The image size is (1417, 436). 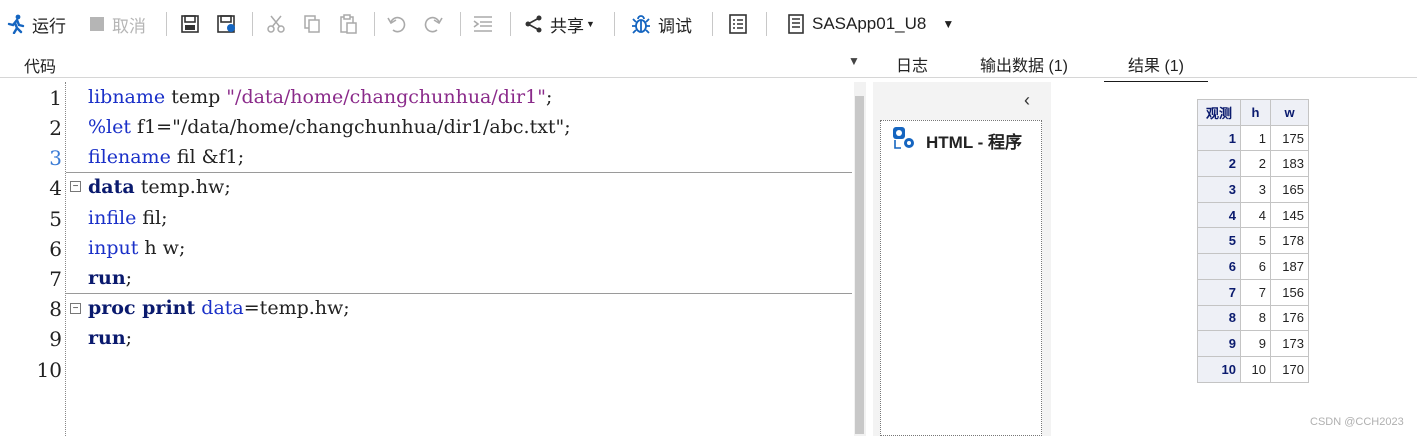 I want to click on table-row: 8 8 176, so click(x=1253, y=318).